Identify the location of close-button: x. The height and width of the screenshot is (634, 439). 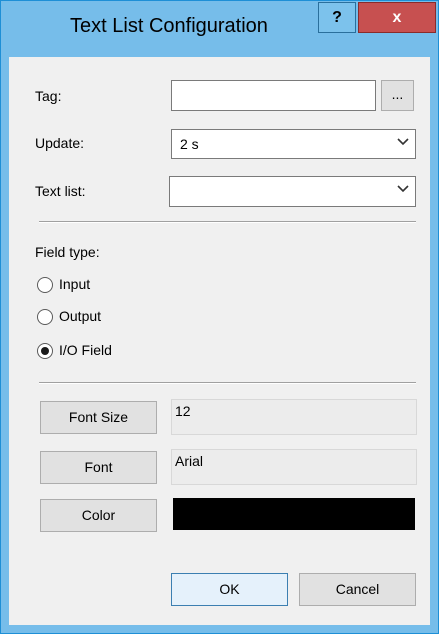
(397, 17).